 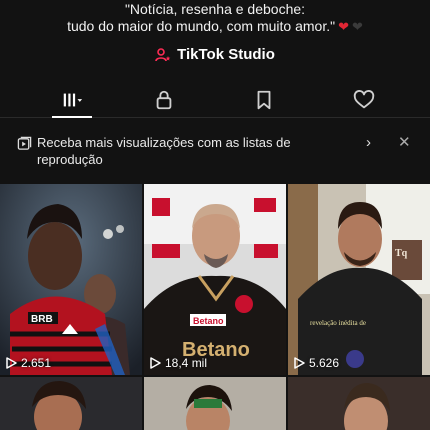 I want to click on video-2-badge: Betano, so click(x=208, y=321).